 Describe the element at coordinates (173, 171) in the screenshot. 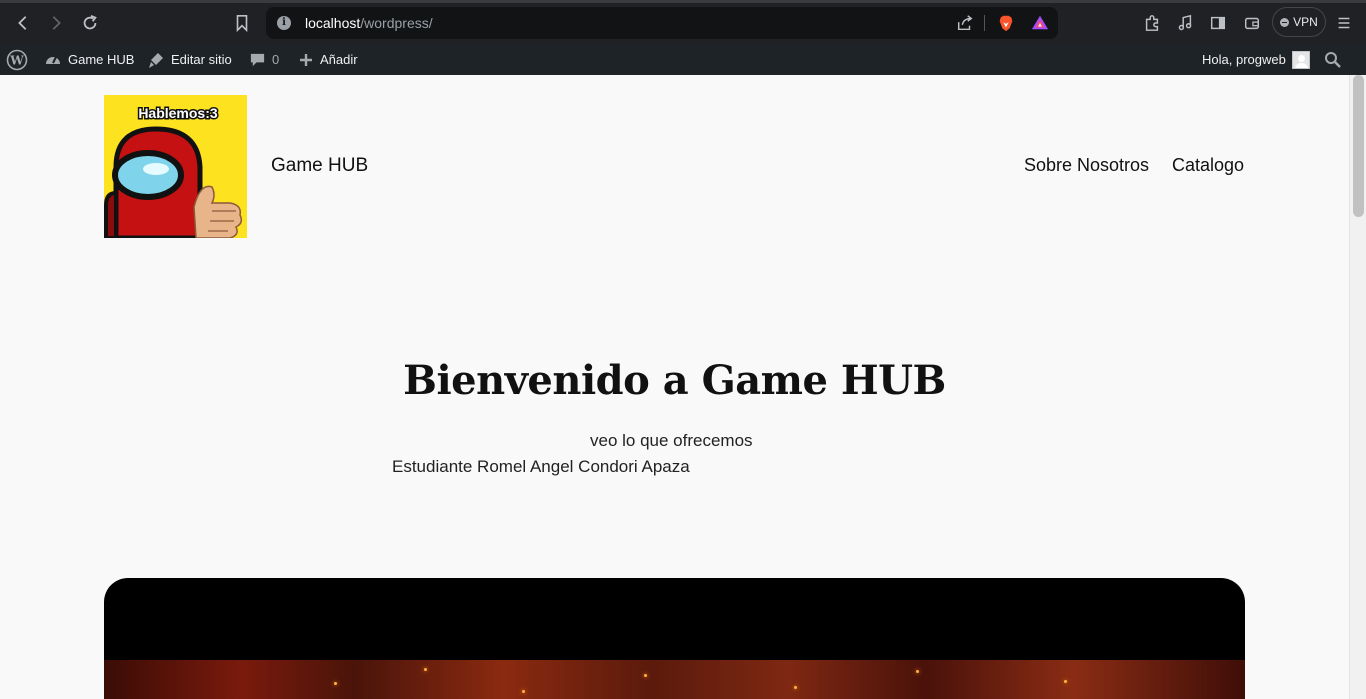

I see `among-us-logo-image: Hablemos:3` at that location.